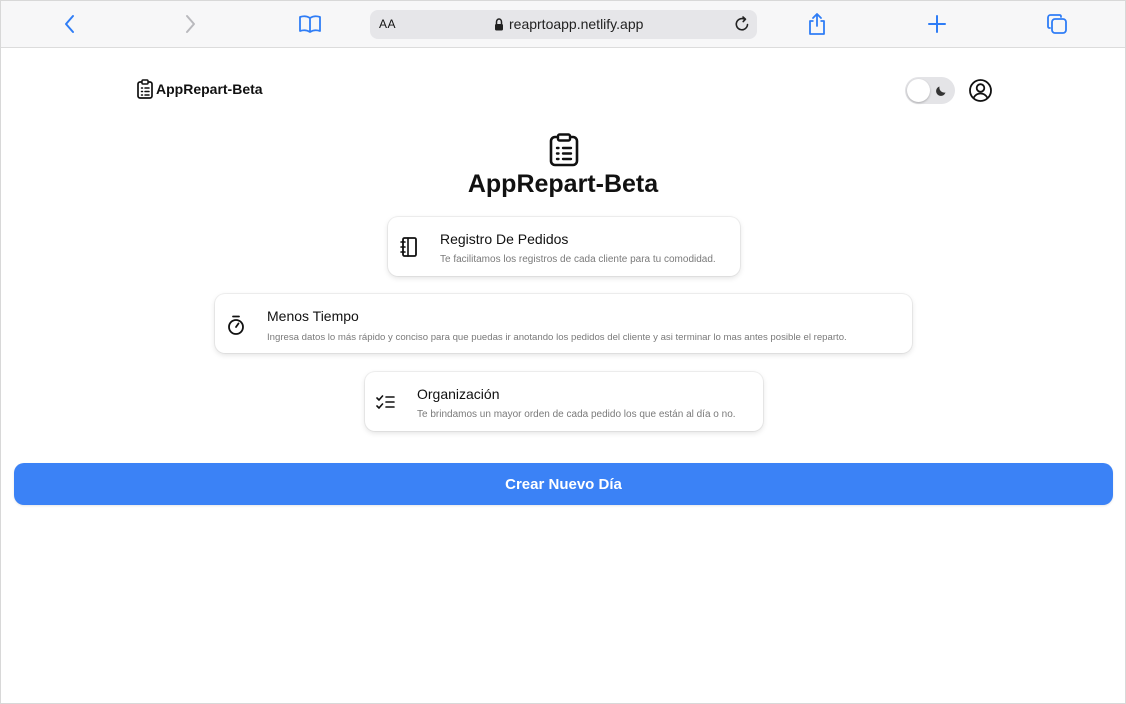  I want to click on url-display: reaprtoapp.netlify.app, so click(568, 24).